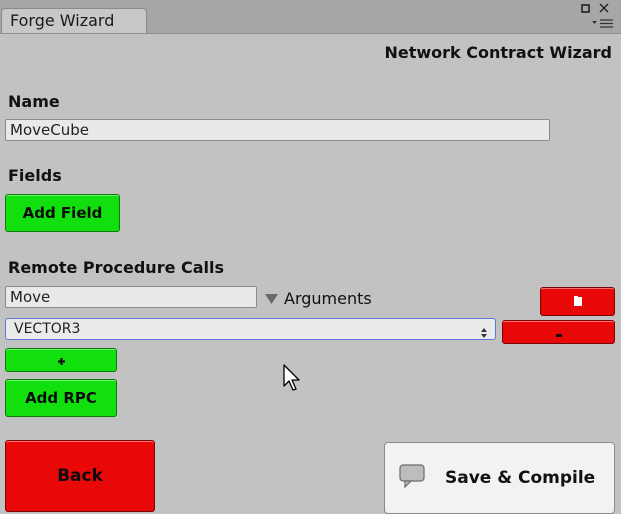  What do you see at coordinates (498, 52) in the screenshot?
I see `wizard-title: Network Contract Wizard` at bounding box center [498, 52].